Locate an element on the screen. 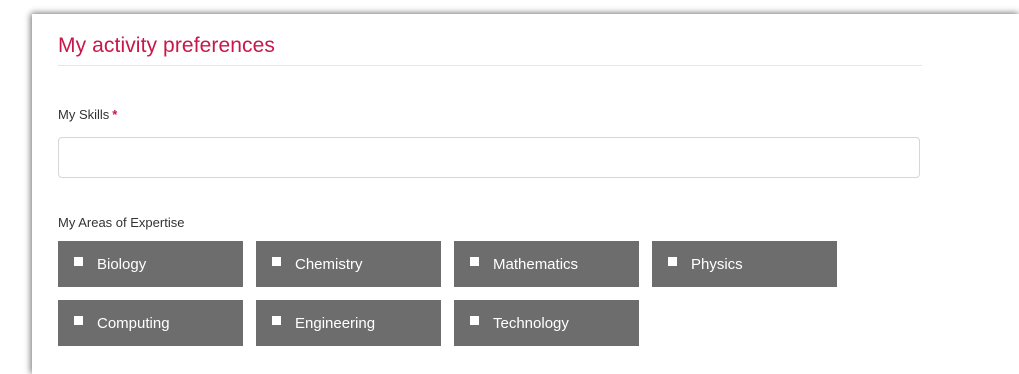 Image resolution: width=1019 pixels, height=374 pixels. expertise-option-engineering: Engineering is located at coordinates (348, 323).